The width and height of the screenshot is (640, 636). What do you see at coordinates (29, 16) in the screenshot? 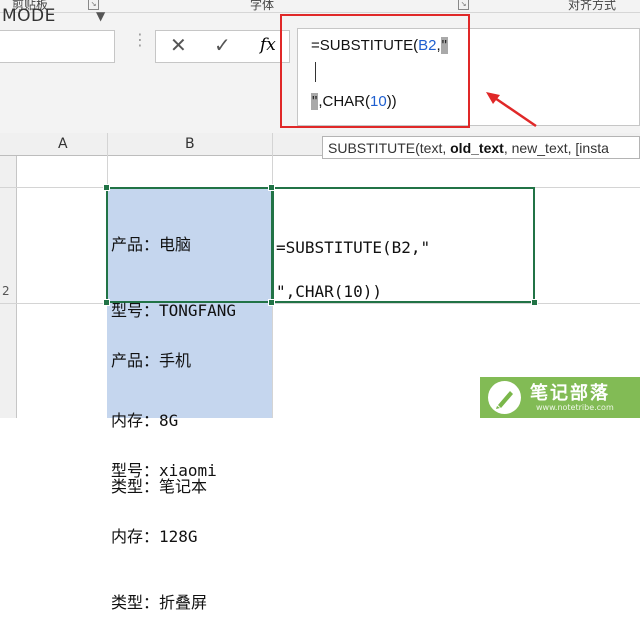
I see `name-box-value: MODE` at bounding box center [29, 16].